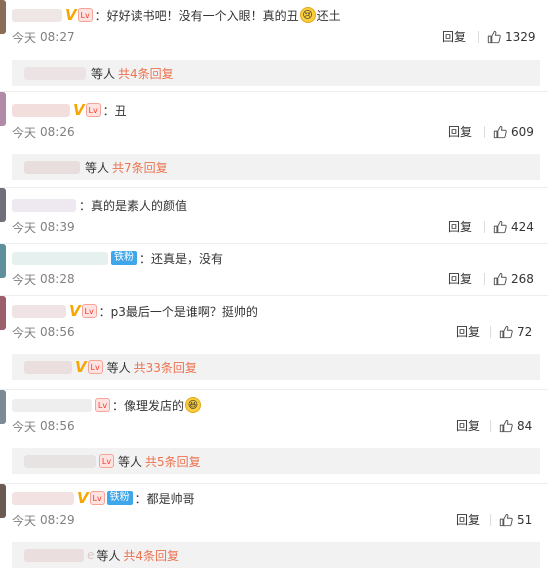  What do you see at coordinates (509, 279) in the screenshot?
I see `like-button: 268` at bounding box center [509, 279].